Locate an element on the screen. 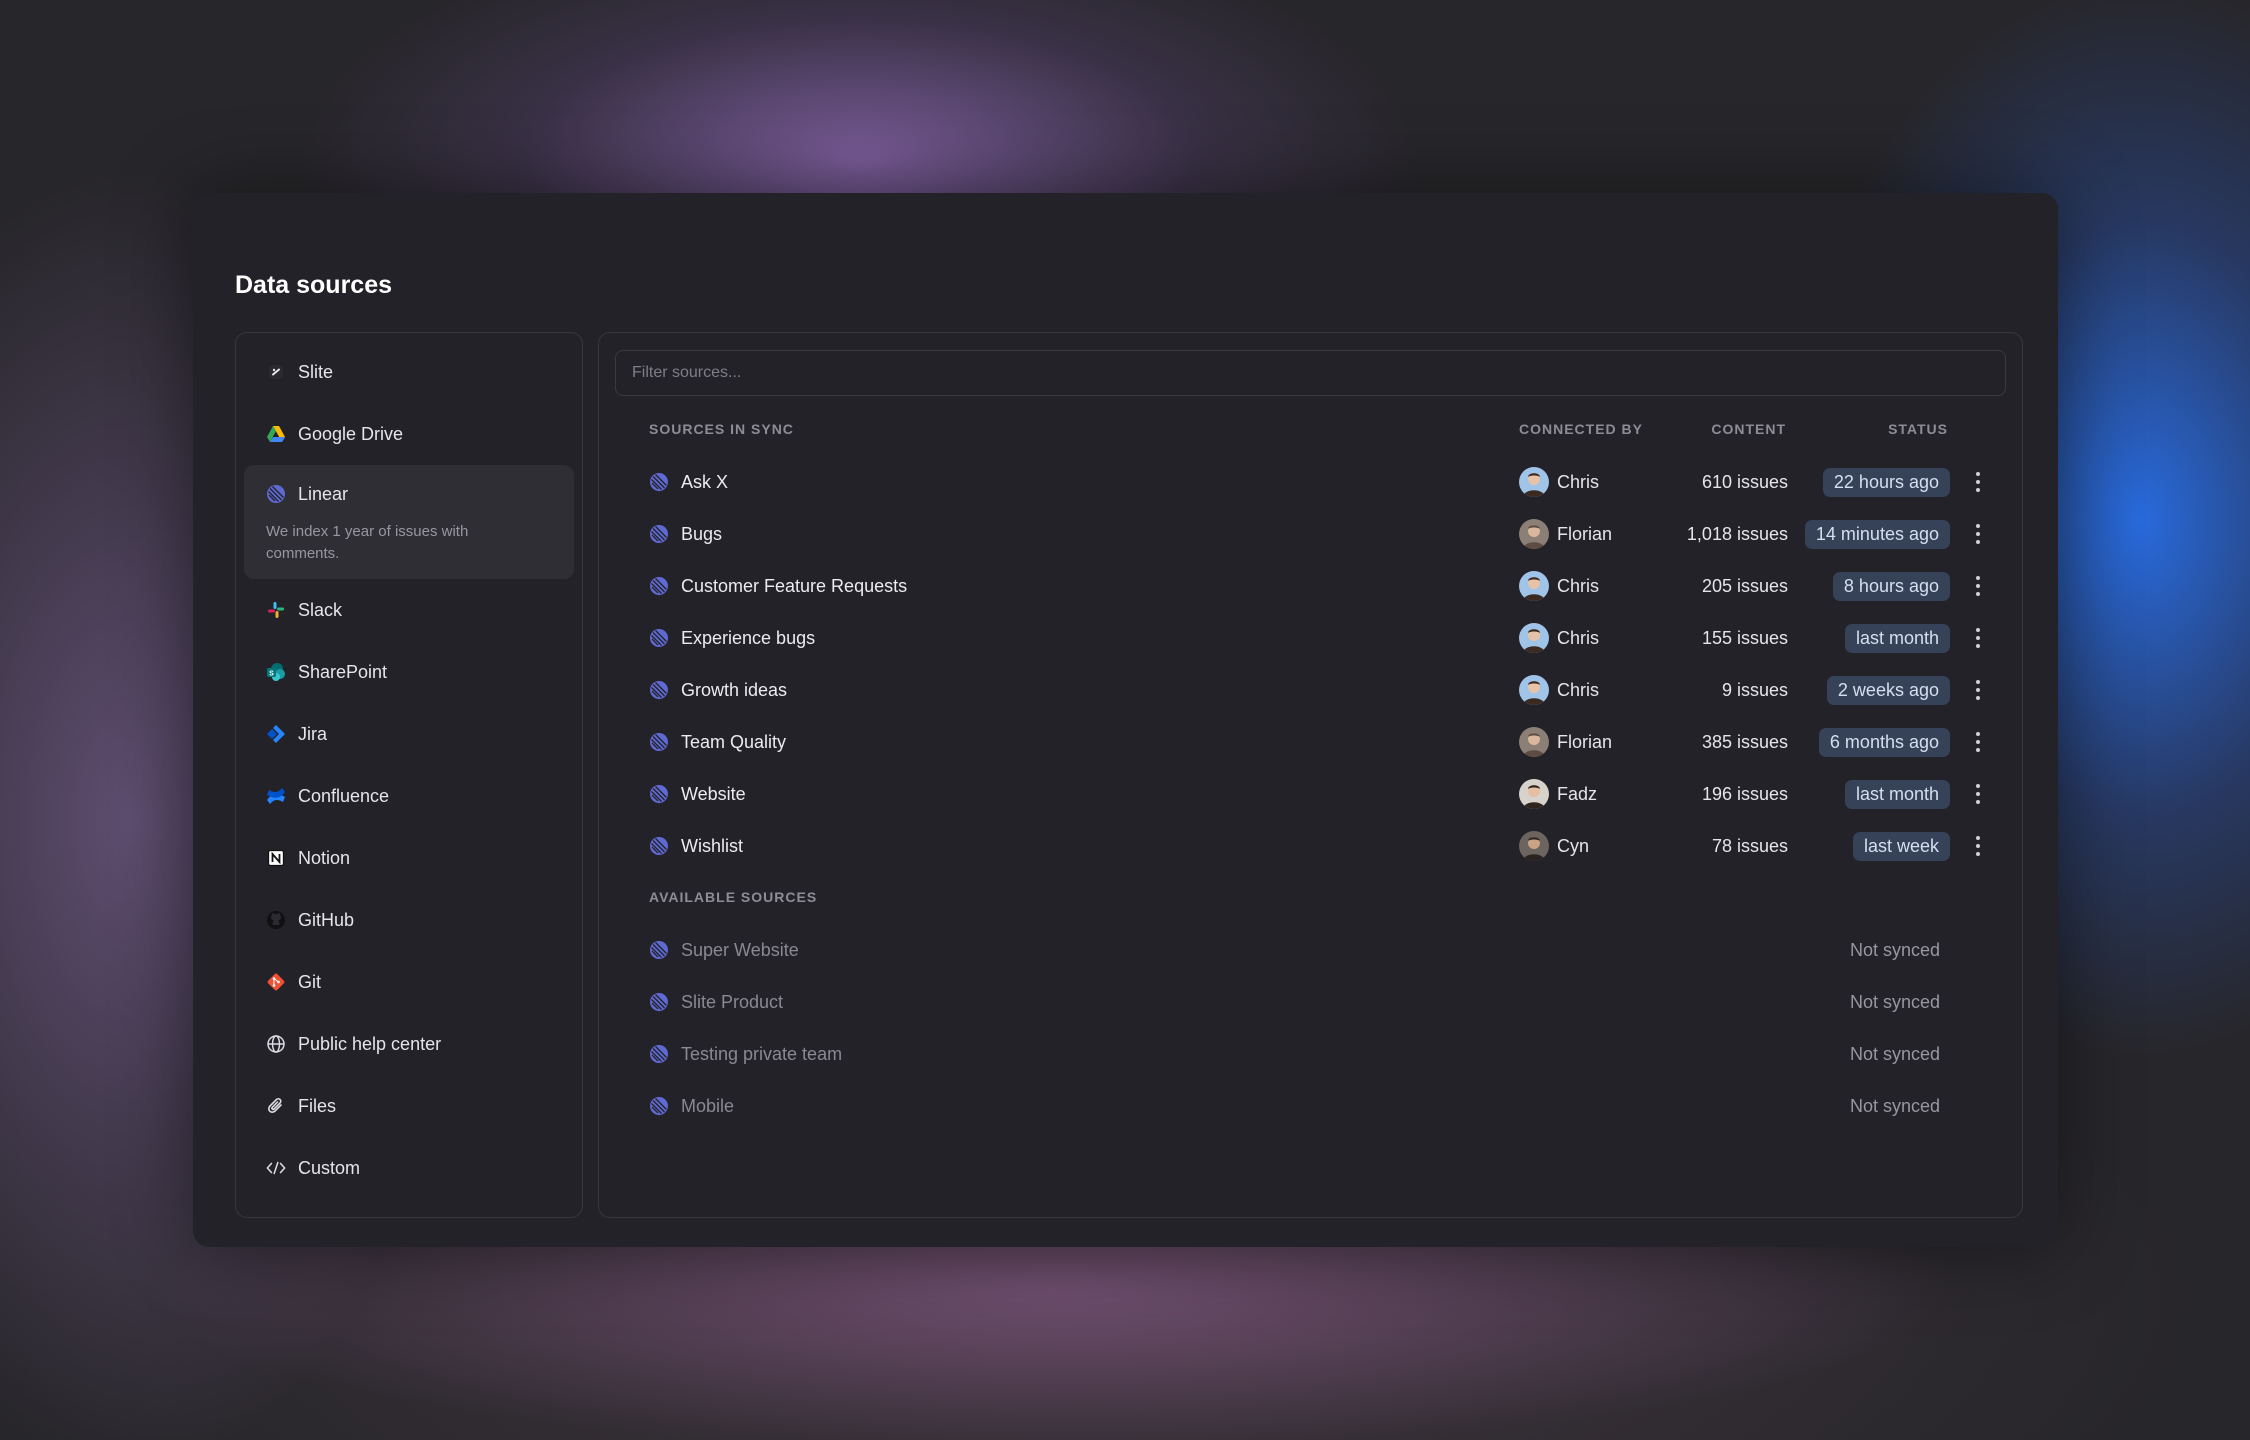 The height and width of the screenshot is (1440, 2250). status-header: STATUS is located at coordinates (1918, 429).